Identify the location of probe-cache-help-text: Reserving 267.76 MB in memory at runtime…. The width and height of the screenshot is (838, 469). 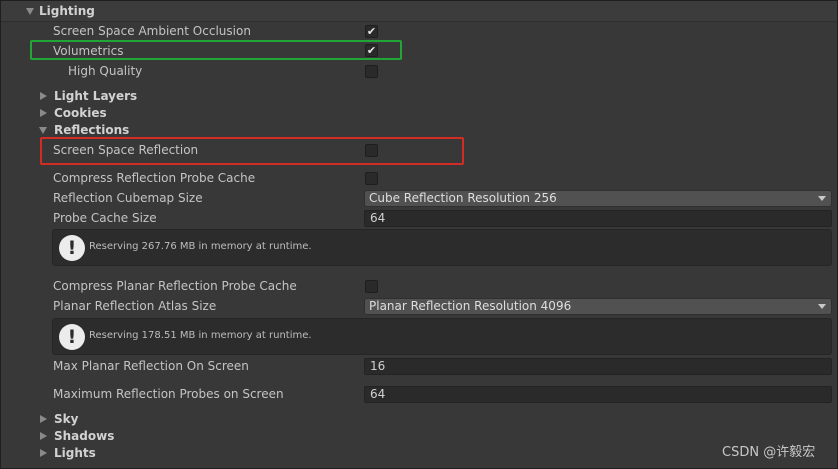
(200, 246).